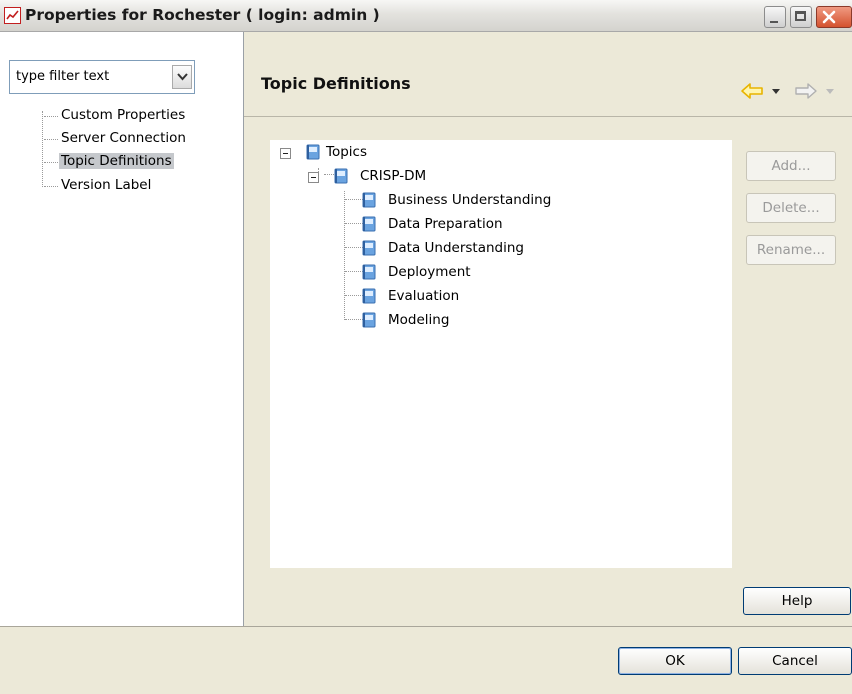 The image size is (852, 694). I want to click on filter-dropdown-button, so click(182, 77).